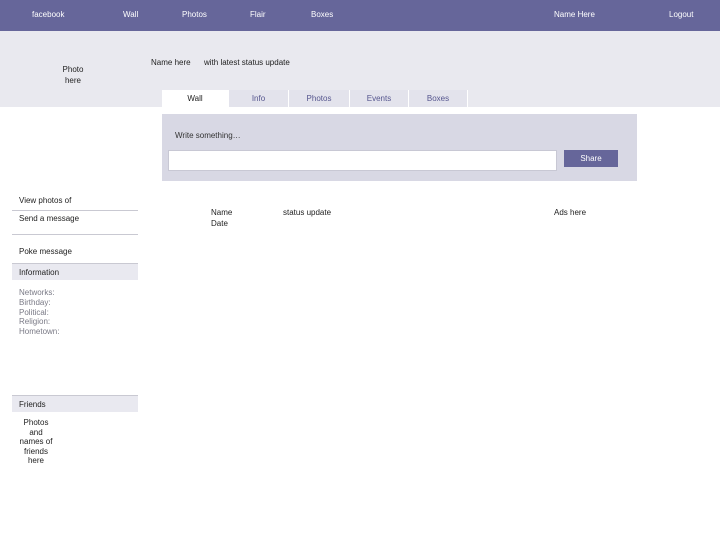  I want to click on status-composer: Write something… Share, so click(399, 147).